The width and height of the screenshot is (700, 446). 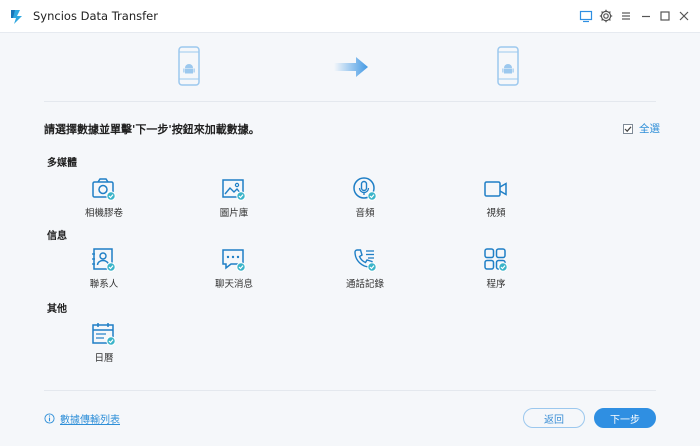 I want to click on title-bar: Syncios Data Transfer, so click(x=350, y=16).